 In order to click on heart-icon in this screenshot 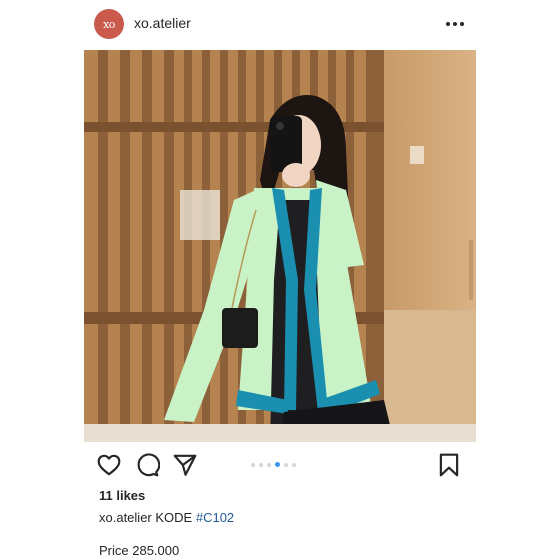, I will do `click(109, 465)`.